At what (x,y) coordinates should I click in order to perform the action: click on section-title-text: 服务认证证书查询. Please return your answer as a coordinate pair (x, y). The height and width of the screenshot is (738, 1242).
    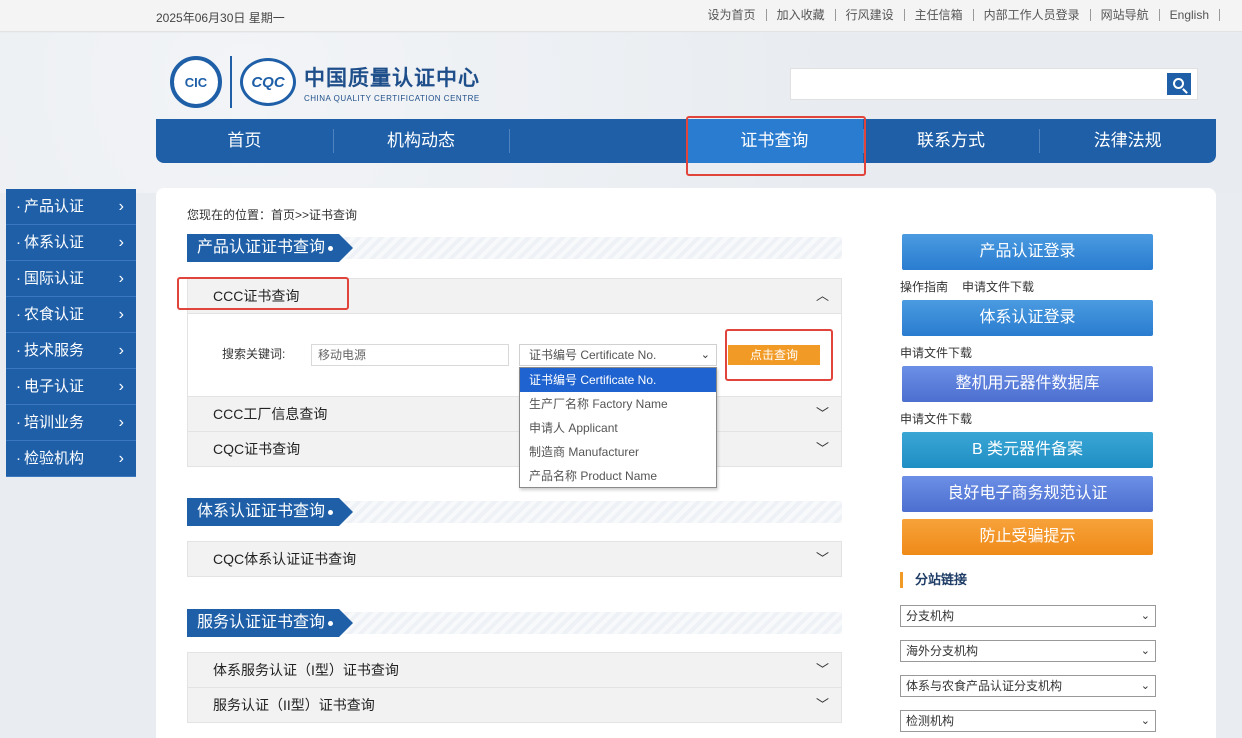
    Looking at the image, I should click on (261, 622).